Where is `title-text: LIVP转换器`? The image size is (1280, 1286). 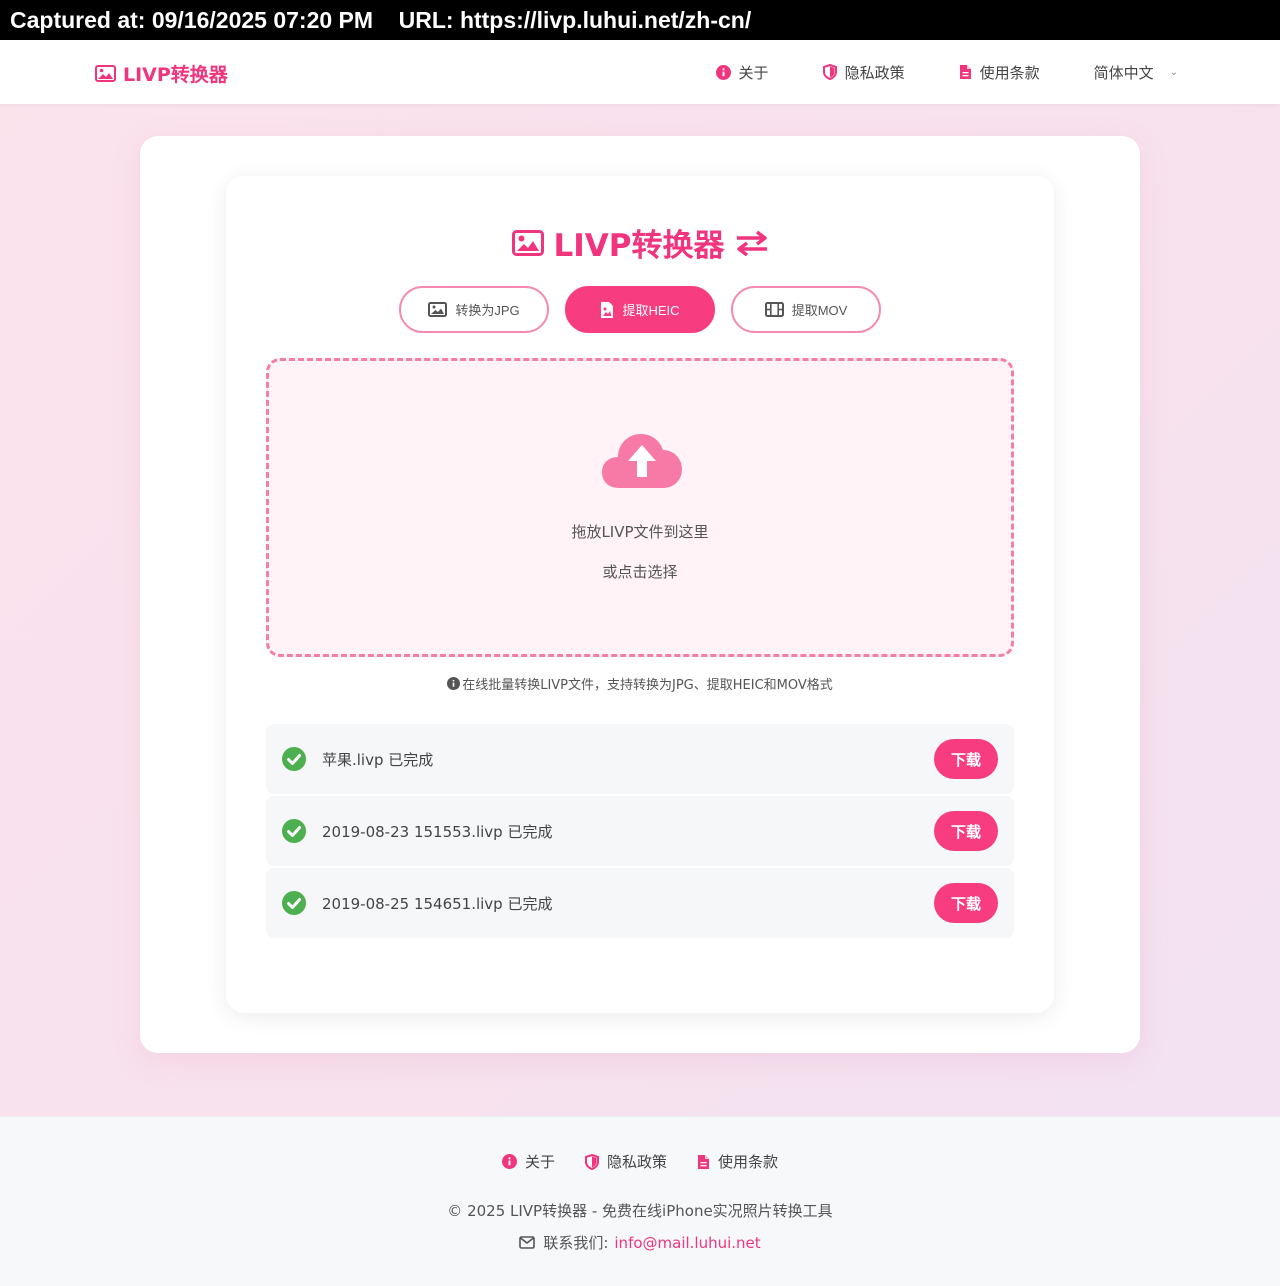
title-text: LIVP转换器 is located at coordinates (639, 246).